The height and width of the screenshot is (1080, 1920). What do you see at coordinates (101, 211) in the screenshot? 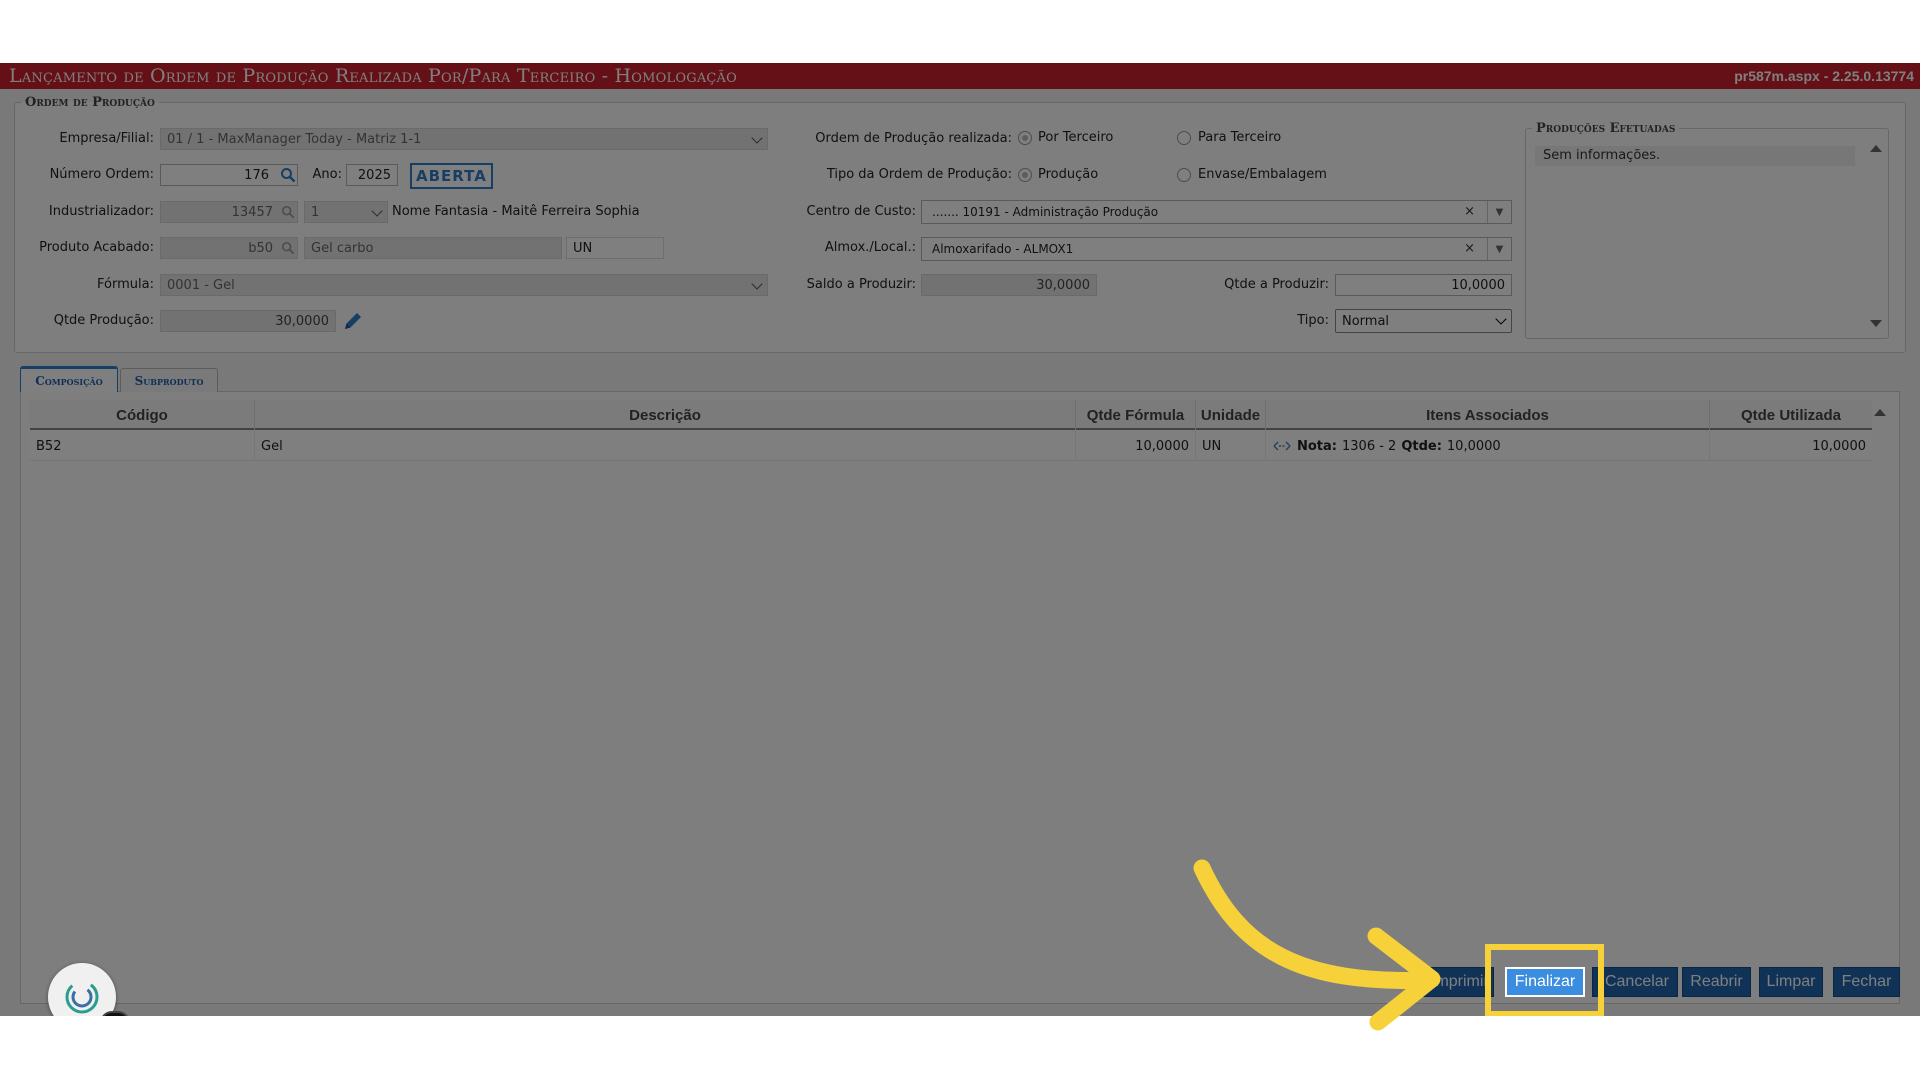
I see `industrializador-label: Industrializador:` at bounding box center [101, 211].